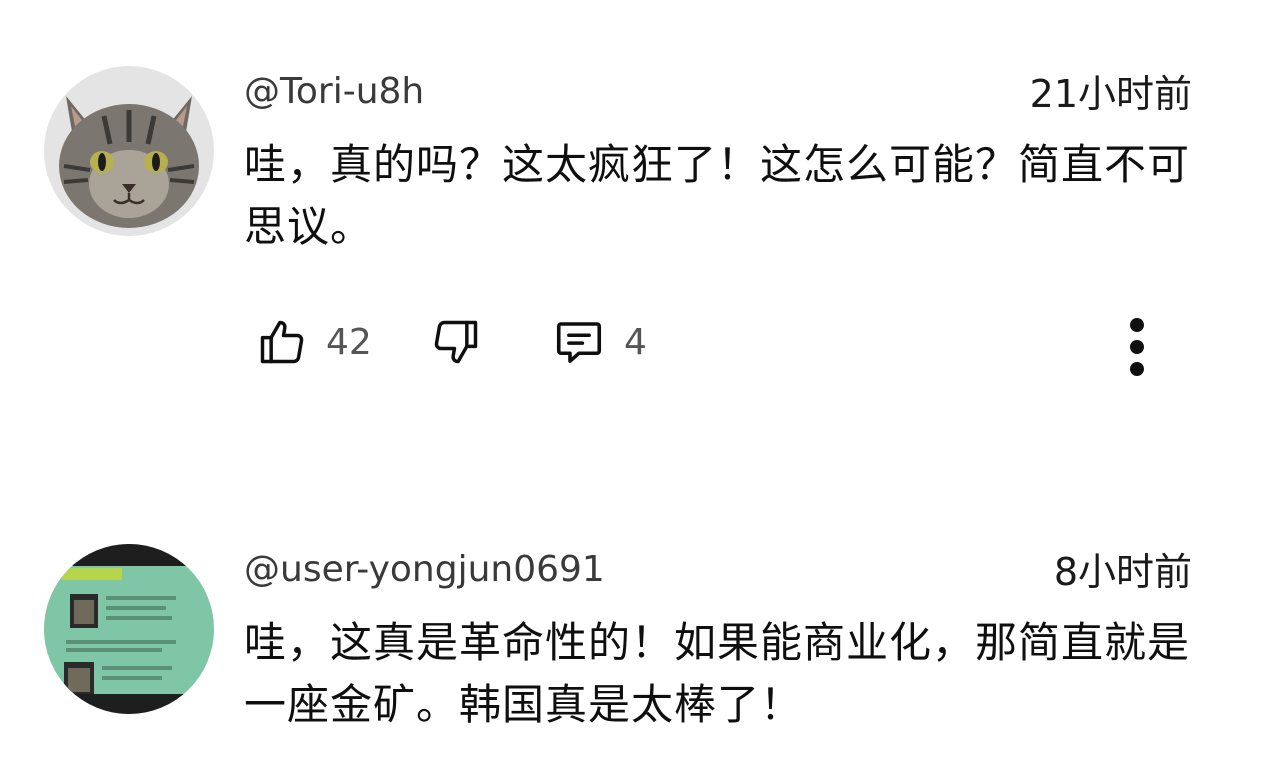  I want to click on more-vertical-icon, so click(1137, 347).